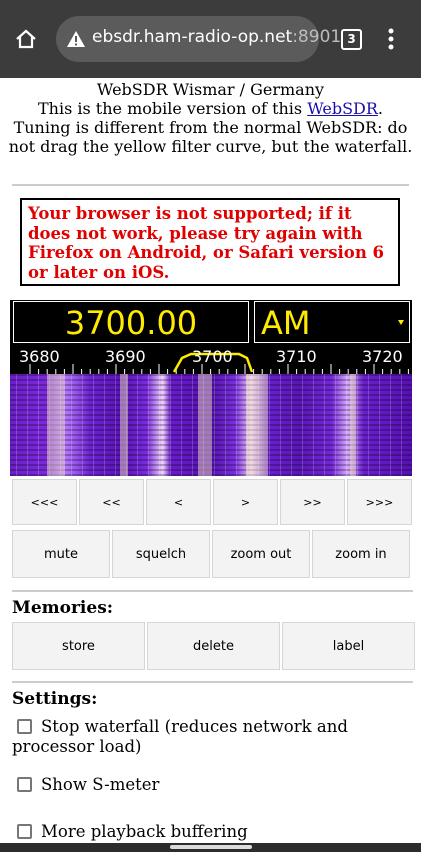 Image resolution: width=421 pixels, height=852 pixels. I want to click on tune-down-large-button: <<<, so click(44, 502).